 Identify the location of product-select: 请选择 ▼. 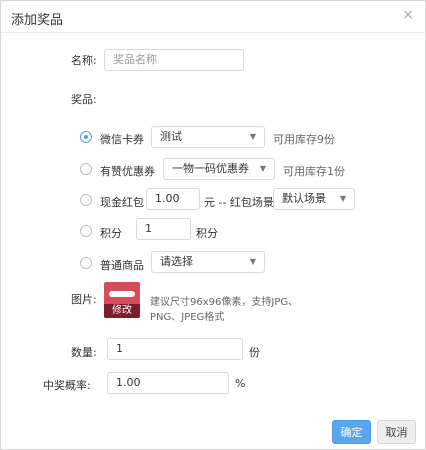
(208, 262).